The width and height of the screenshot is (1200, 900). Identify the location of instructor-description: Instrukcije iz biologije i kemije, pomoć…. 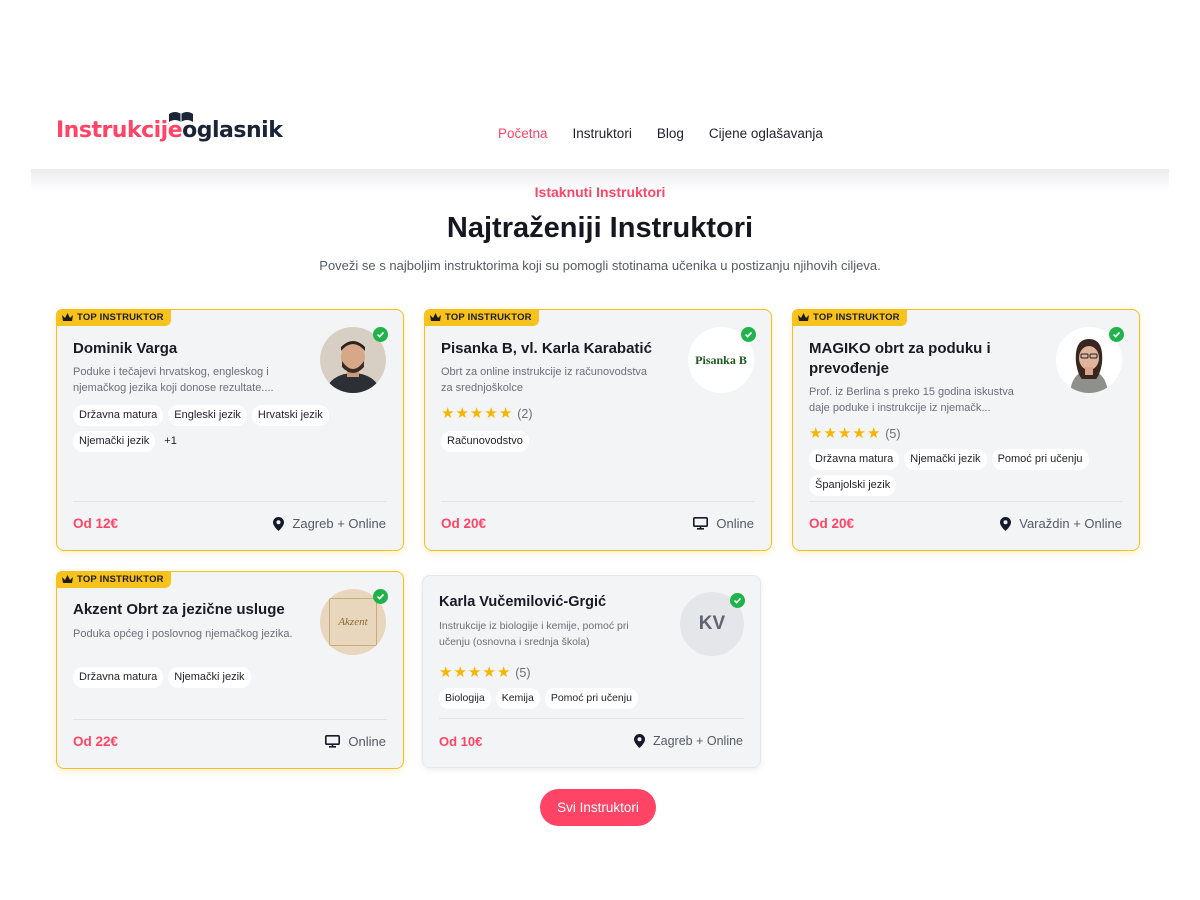
(534, 634).